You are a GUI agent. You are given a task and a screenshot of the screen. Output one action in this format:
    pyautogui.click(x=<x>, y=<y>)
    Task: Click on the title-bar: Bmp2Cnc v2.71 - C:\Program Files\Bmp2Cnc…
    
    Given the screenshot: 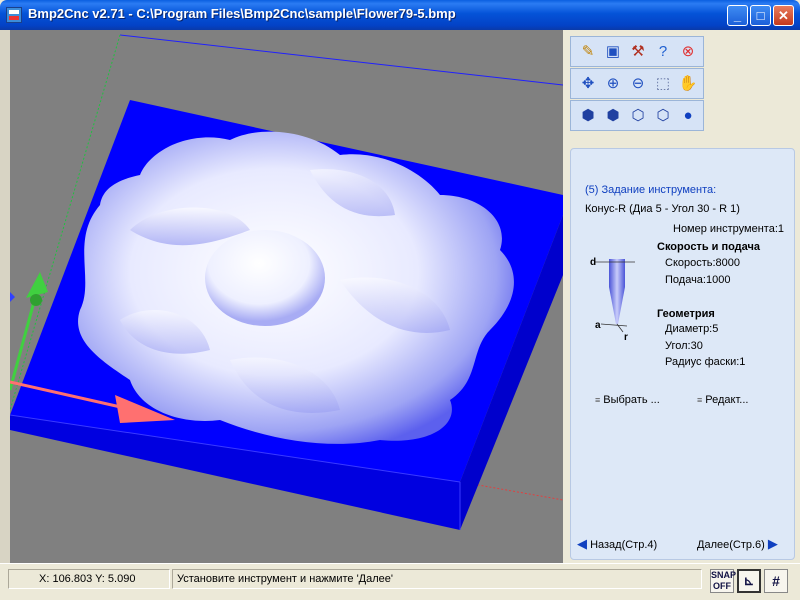 What is the action you would take?
    pyautogui.click(x=400, y=15)
    